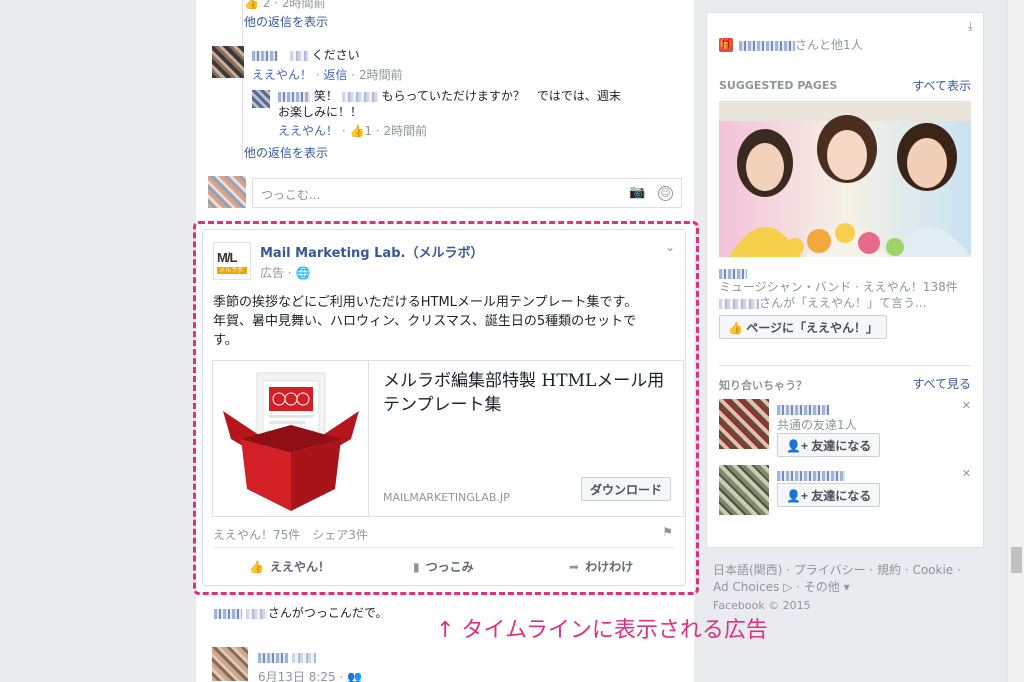  Describe the element at coordinates (941, 383) in the screenshot. I see `pymk-see-all: すべて見る` at that location.